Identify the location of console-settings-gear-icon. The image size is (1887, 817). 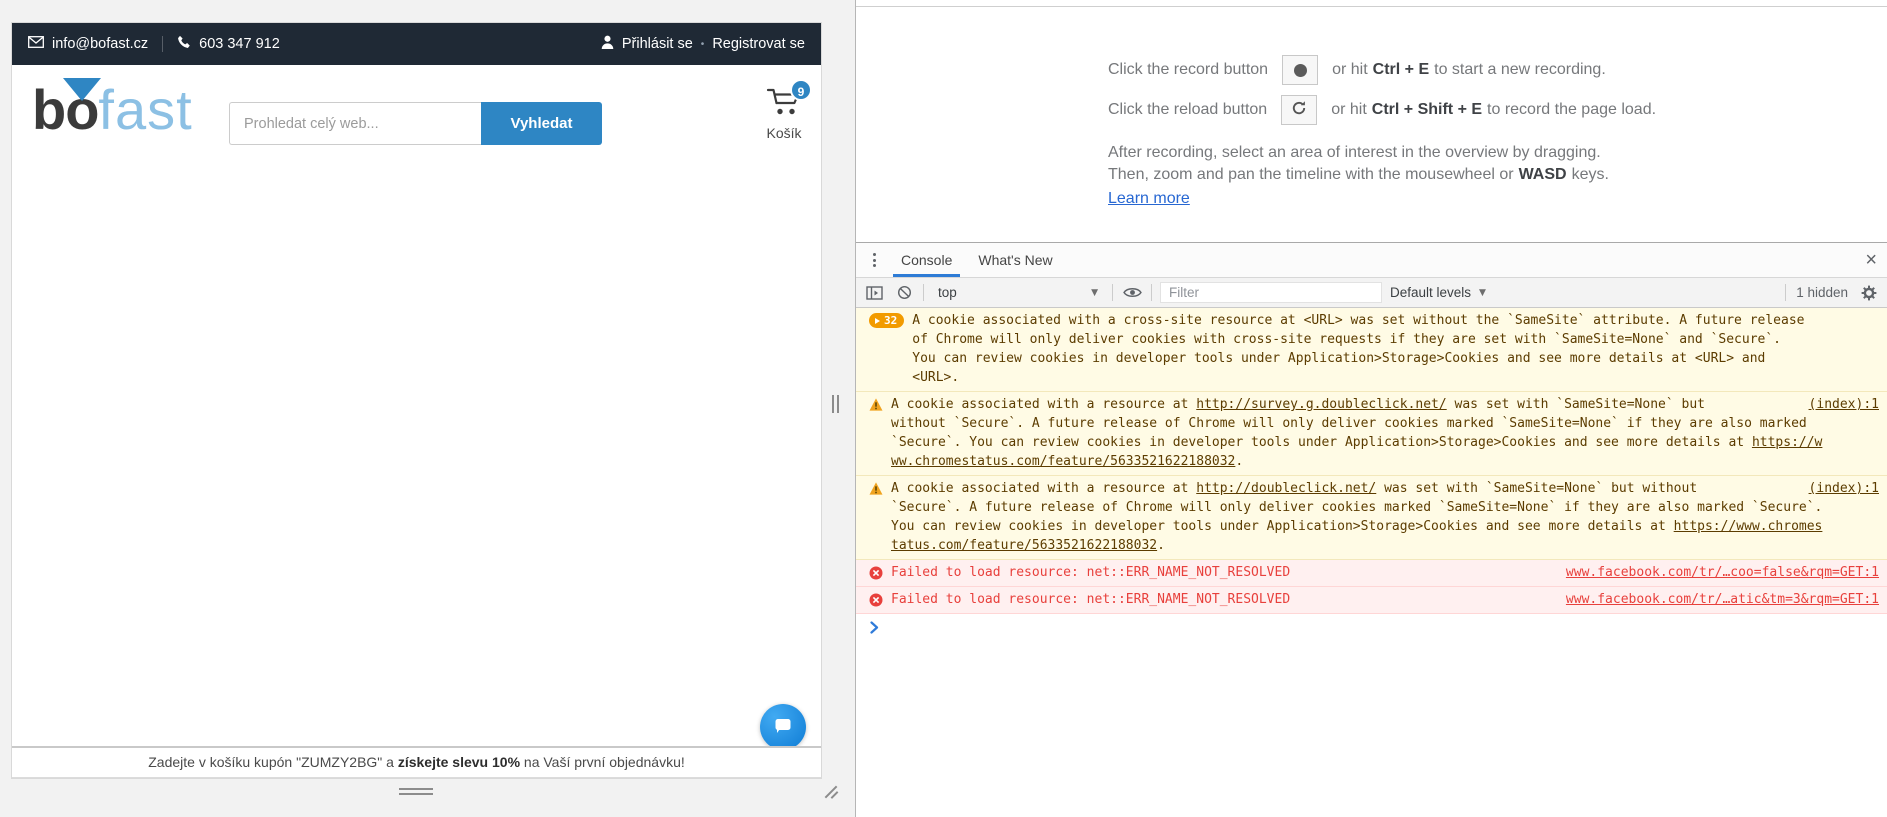
(1869, 293).